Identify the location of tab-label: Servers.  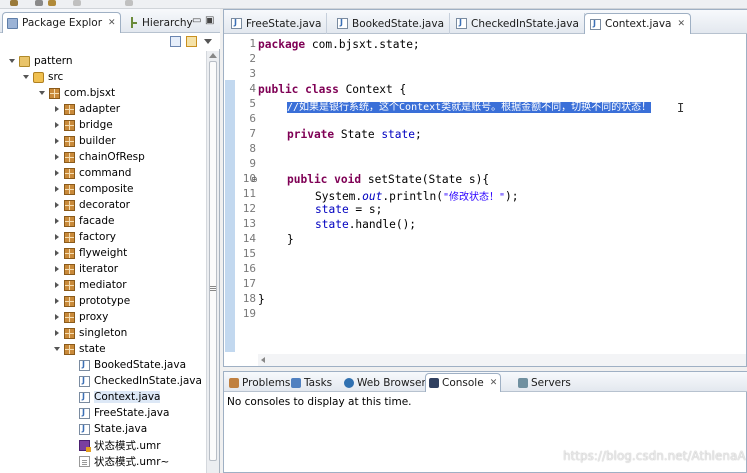
(551, 382).